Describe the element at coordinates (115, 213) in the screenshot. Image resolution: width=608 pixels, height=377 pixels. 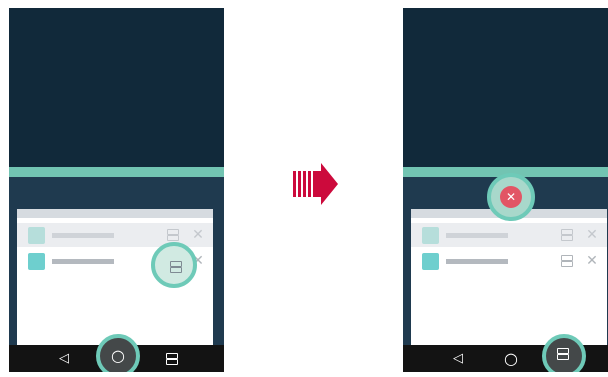
I see `panel-header` at that location.